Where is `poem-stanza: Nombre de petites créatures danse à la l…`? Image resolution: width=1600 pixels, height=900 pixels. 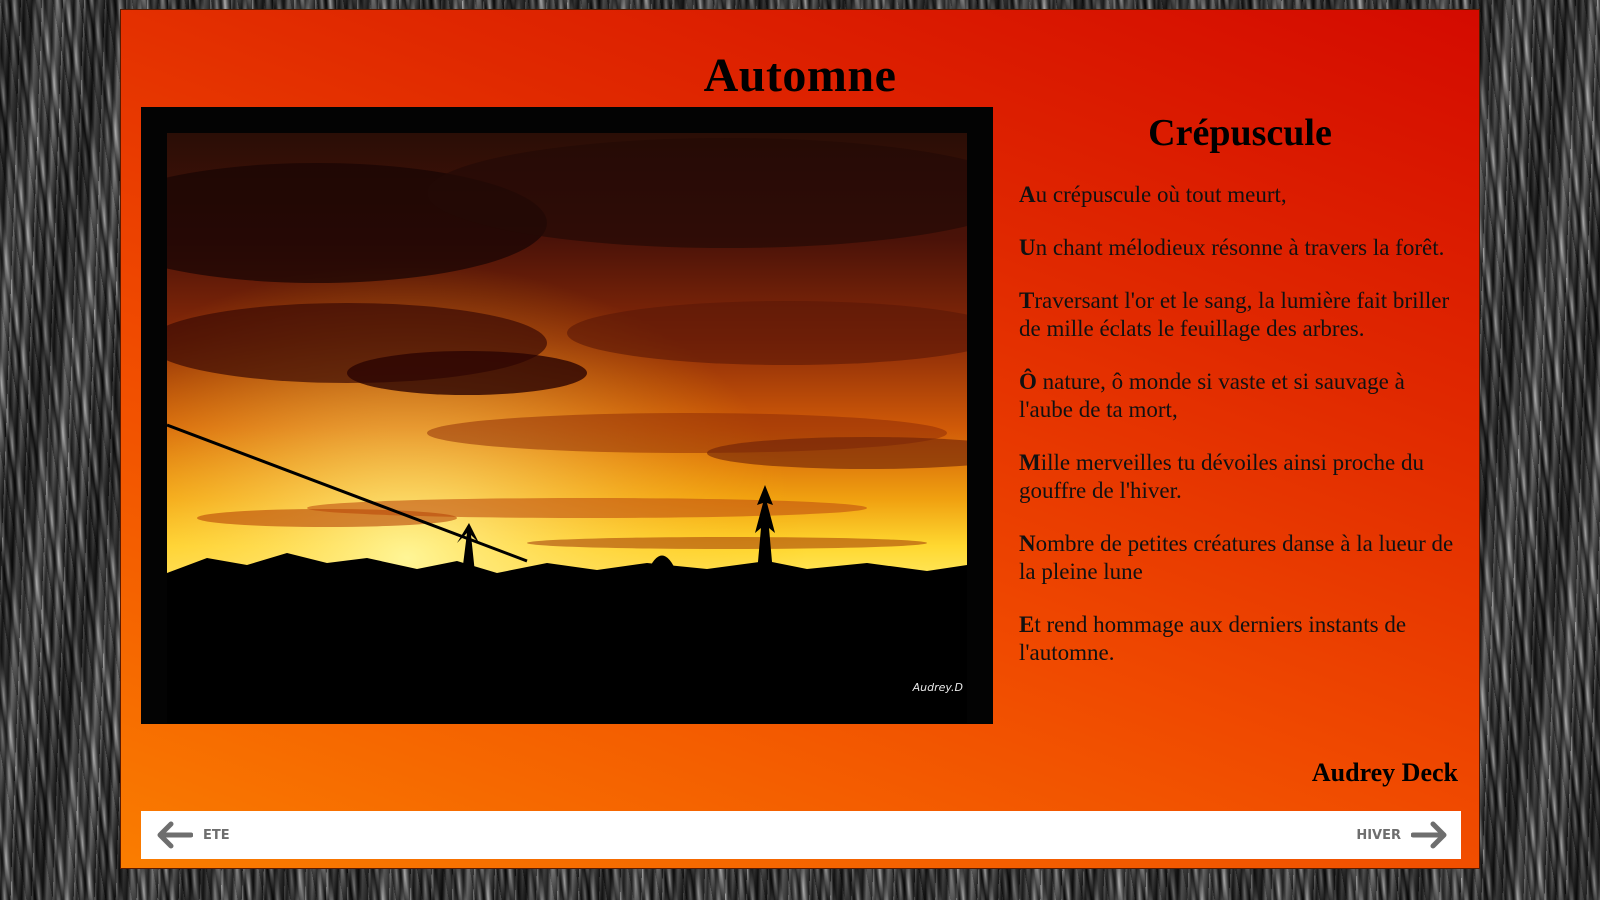 poem-stanza: Nombre de petites créatures danse à la l… is located at coordinates (1240, 558).